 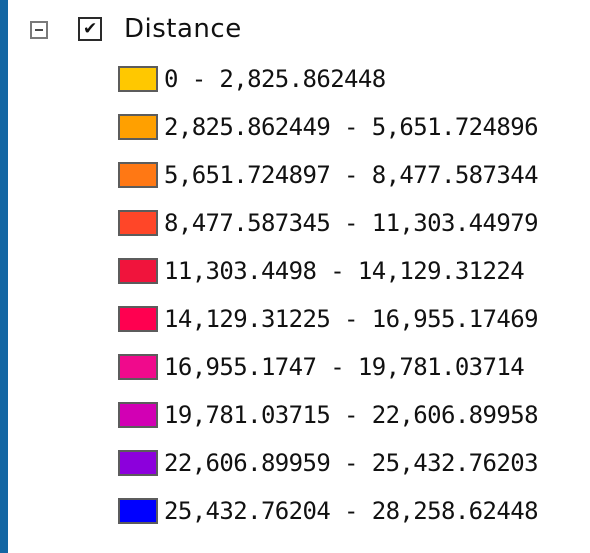 What do you see at coordinates (351, 127) in the screenshot?
I see `legend-label: 2,825.862449 - 5,651.724896` at bounding box center [351, 127].